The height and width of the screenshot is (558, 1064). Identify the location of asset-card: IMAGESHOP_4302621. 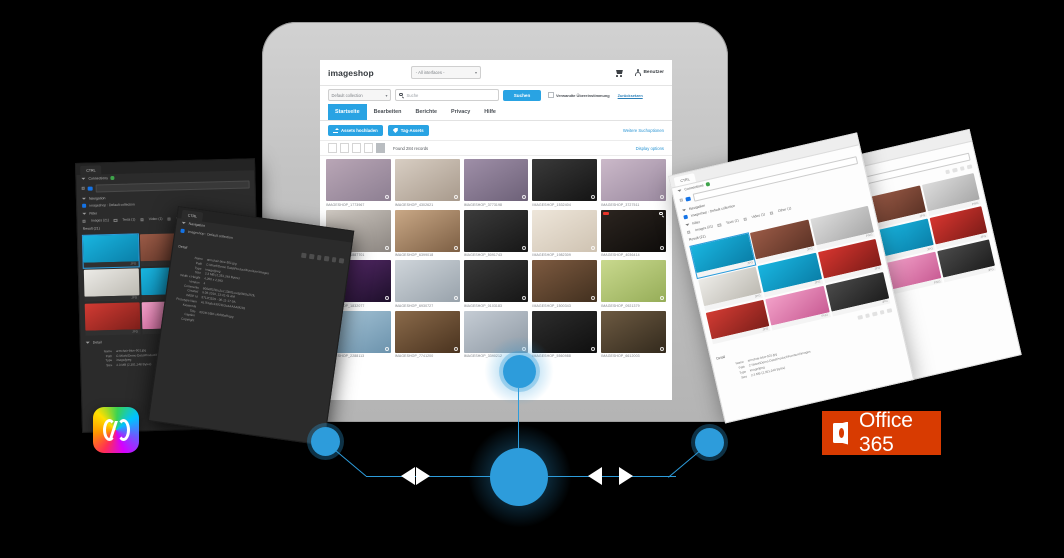
(427, 183).